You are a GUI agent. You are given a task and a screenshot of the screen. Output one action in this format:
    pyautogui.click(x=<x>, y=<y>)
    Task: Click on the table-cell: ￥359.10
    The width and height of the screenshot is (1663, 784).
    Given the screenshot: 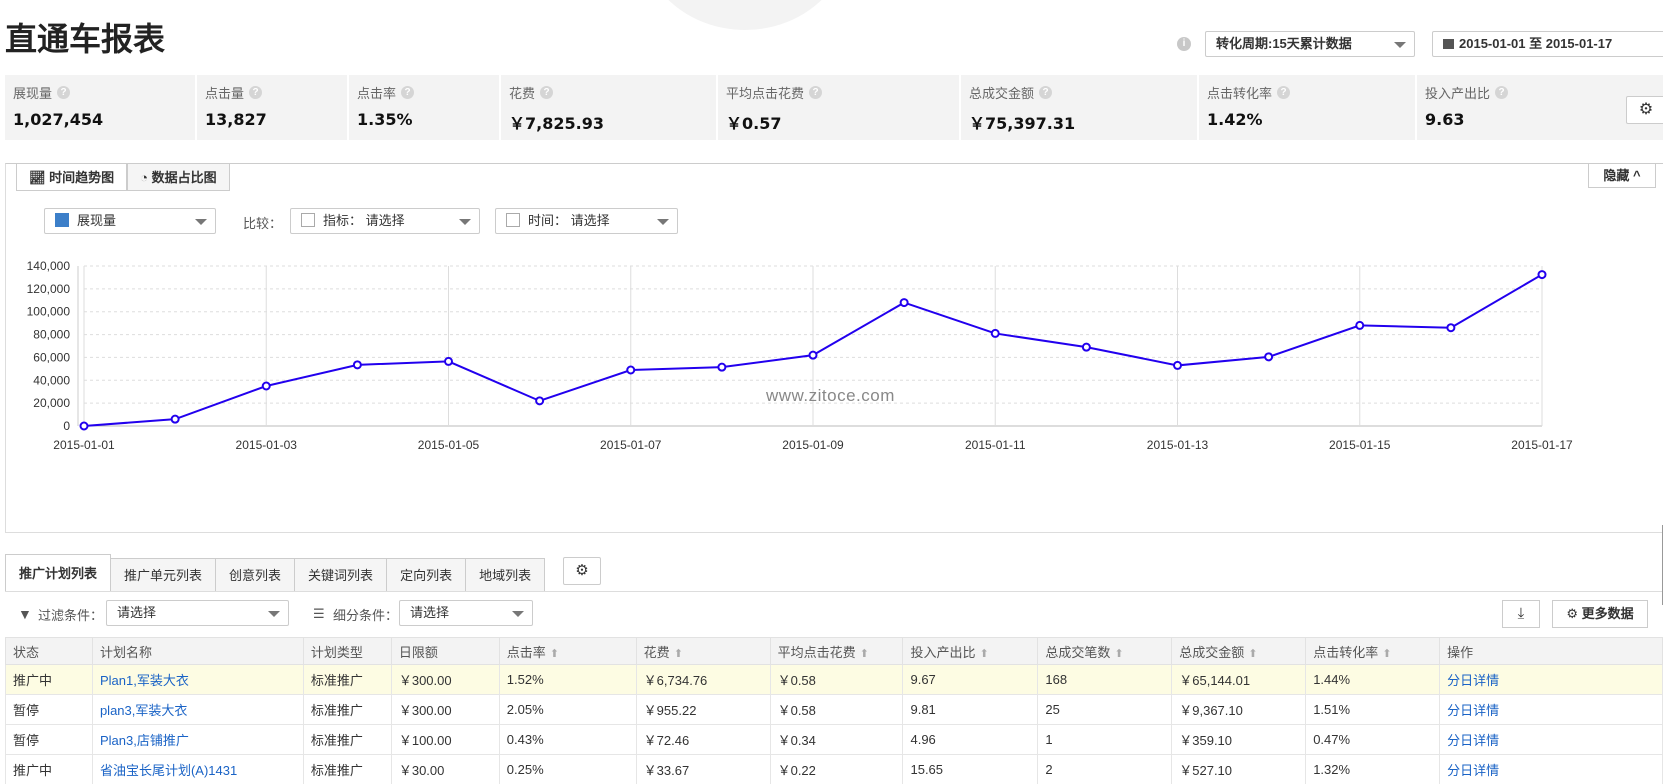 What is the action you would take?
    pyautogui.click(x=1239, y=739)
    